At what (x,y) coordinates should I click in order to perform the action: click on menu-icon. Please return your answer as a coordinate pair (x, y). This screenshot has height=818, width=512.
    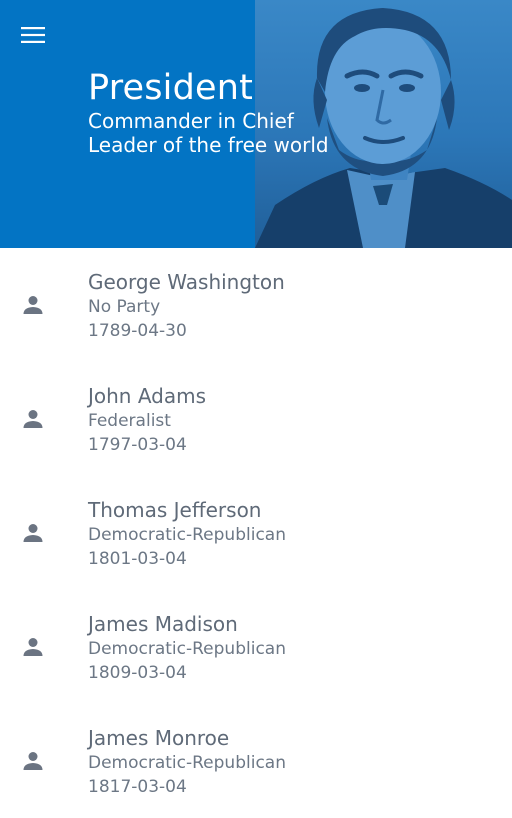
    Looking at the image, I should click on (33, 35).